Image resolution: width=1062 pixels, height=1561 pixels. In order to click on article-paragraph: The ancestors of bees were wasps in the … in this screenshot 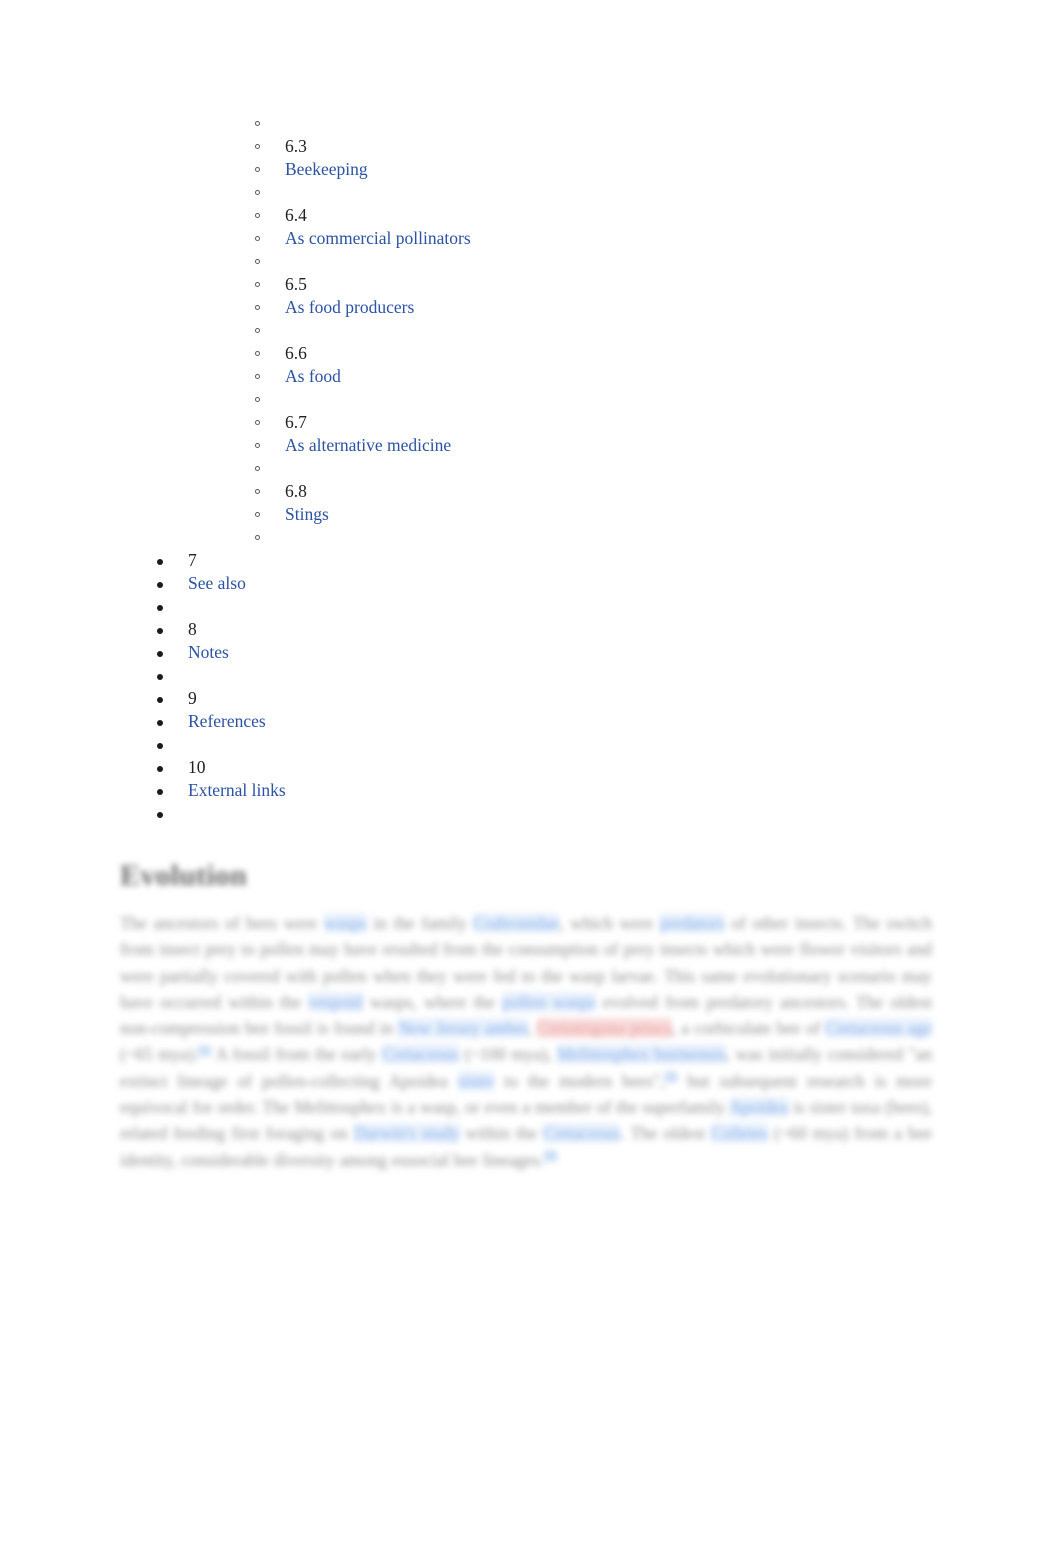, I will do `click(526, 1041)`.